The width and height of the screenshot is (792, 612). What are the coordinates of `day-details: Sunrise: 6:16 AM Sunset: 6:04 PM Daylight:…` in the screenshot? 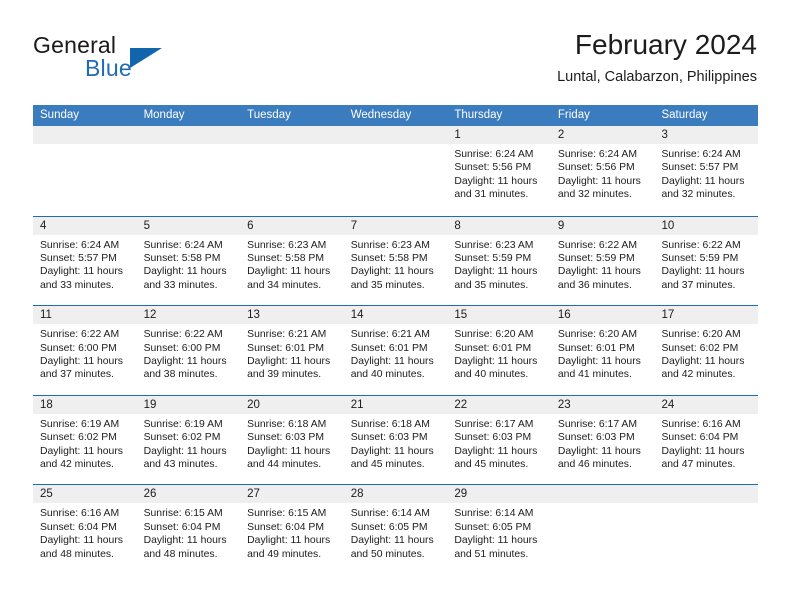 It's located at (706, 443).